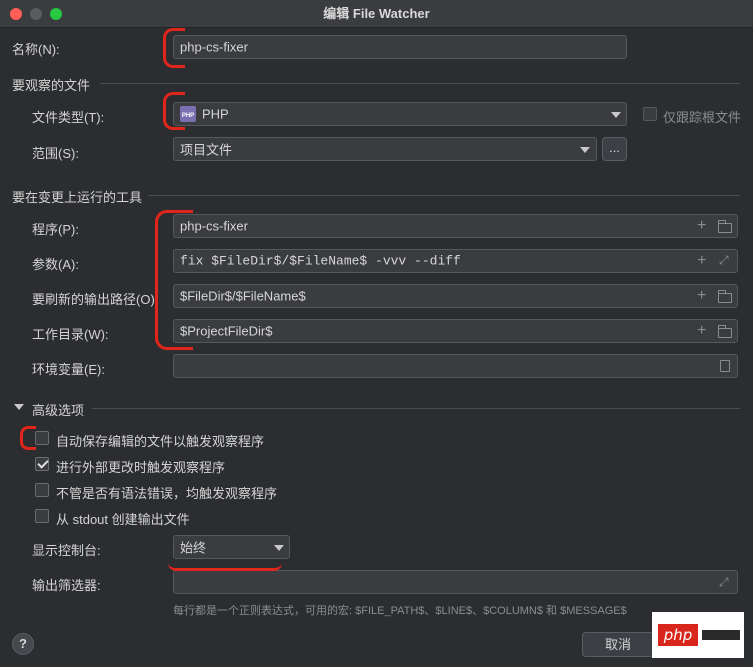 The height and width of the screenshot is (667, 753). I want to click on show-console-value: 始终, so click(193, 548).